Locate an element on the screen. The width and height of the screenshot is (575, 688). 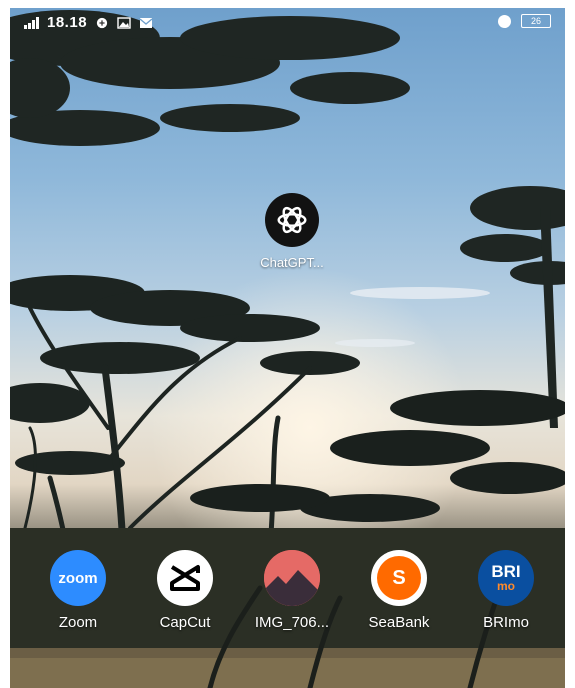
seabank-icon: S is located at coordinates (399, 578).